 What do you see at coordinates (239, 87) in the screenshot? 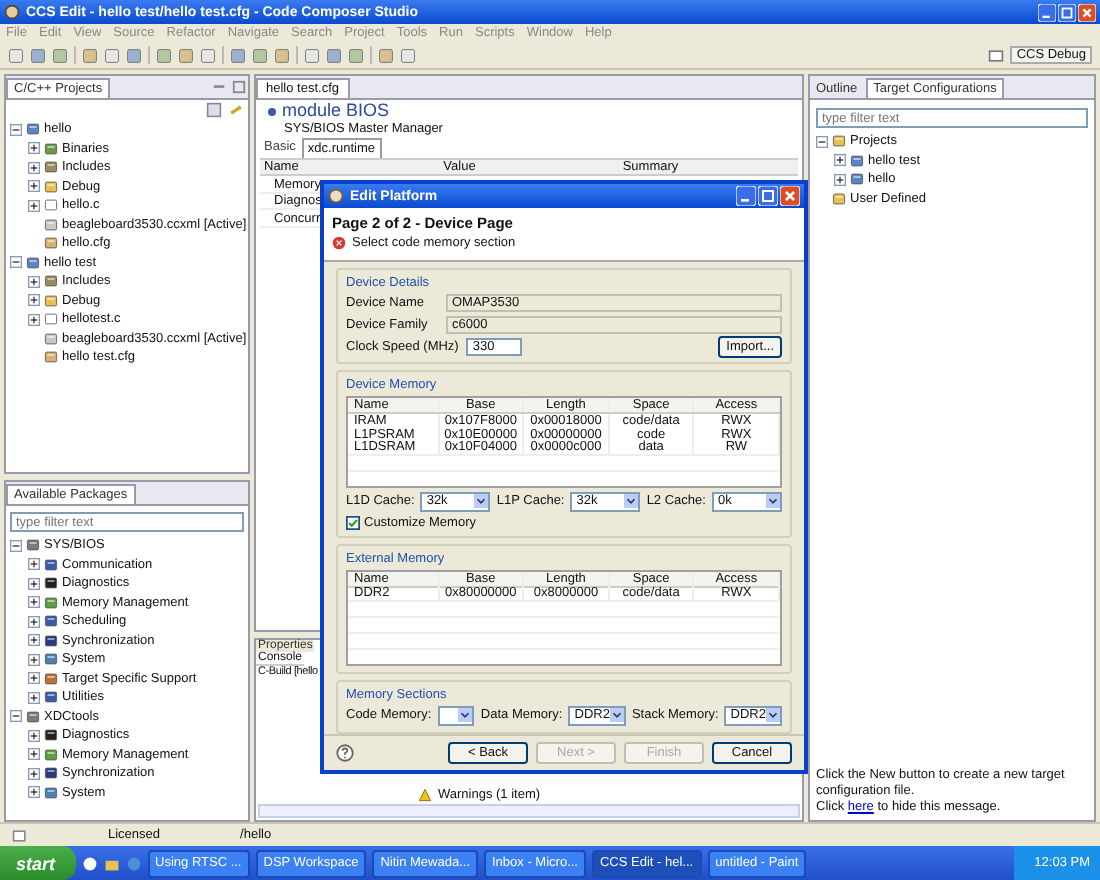
I see `maximize-icon` at bounding box center [239, 87].